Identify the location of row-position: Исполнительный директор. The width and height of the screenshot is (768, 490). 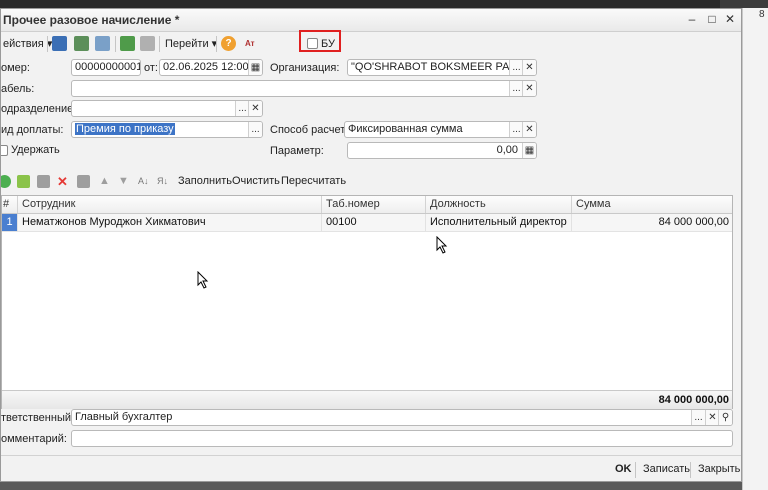
(499, 222).